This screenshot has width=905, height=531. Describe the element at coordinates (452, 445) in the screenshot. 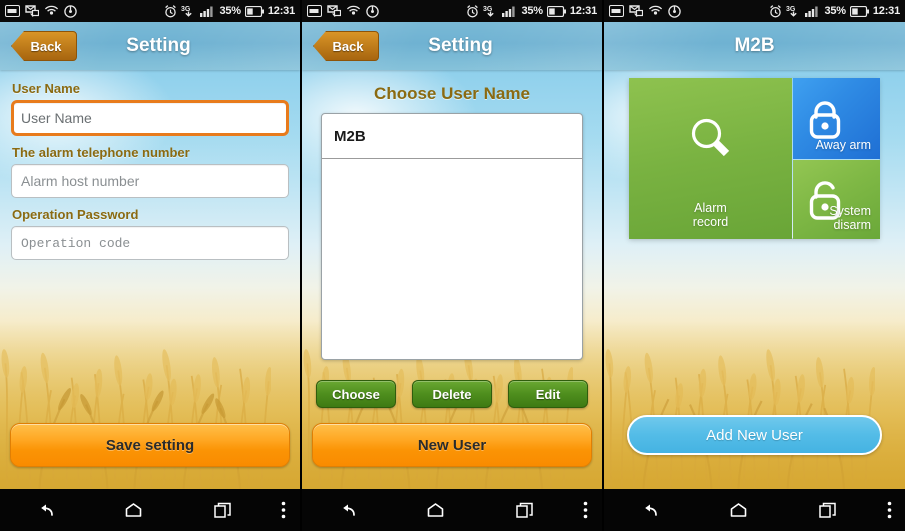

I see `new-user-button: New User` at that location.